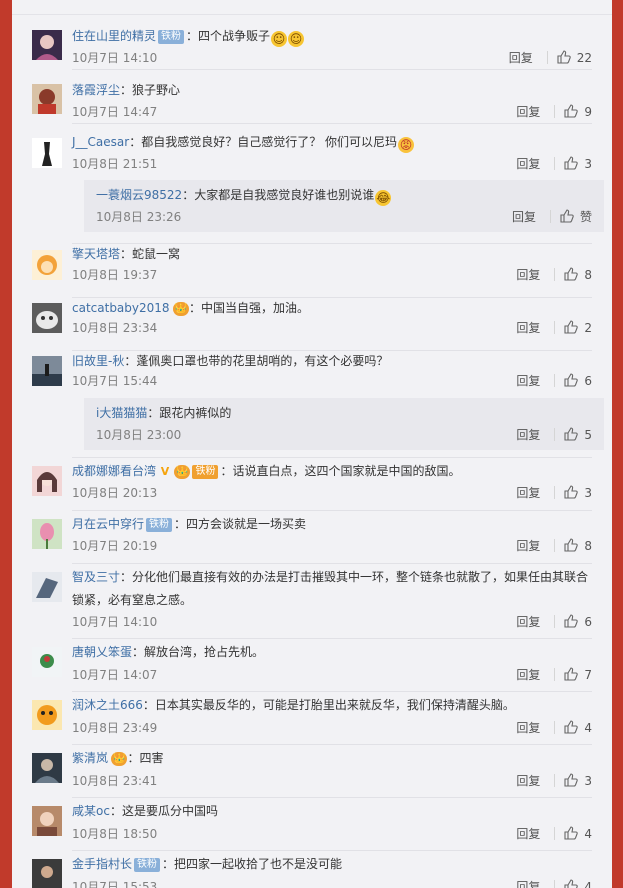  Describe the element at coordinates (383, 198) in the screenshot. I see `laugh-cry-emoji-icon: 😂` at that location.